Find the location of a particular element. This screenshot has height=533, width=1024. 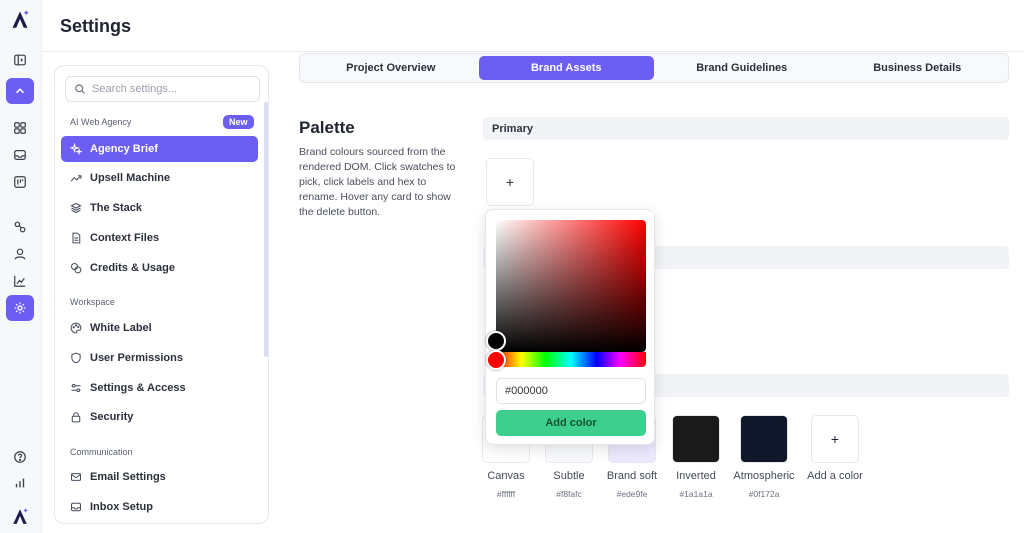

sidebar-item-label: Upsell Machine is located at coordinates (130, 178).